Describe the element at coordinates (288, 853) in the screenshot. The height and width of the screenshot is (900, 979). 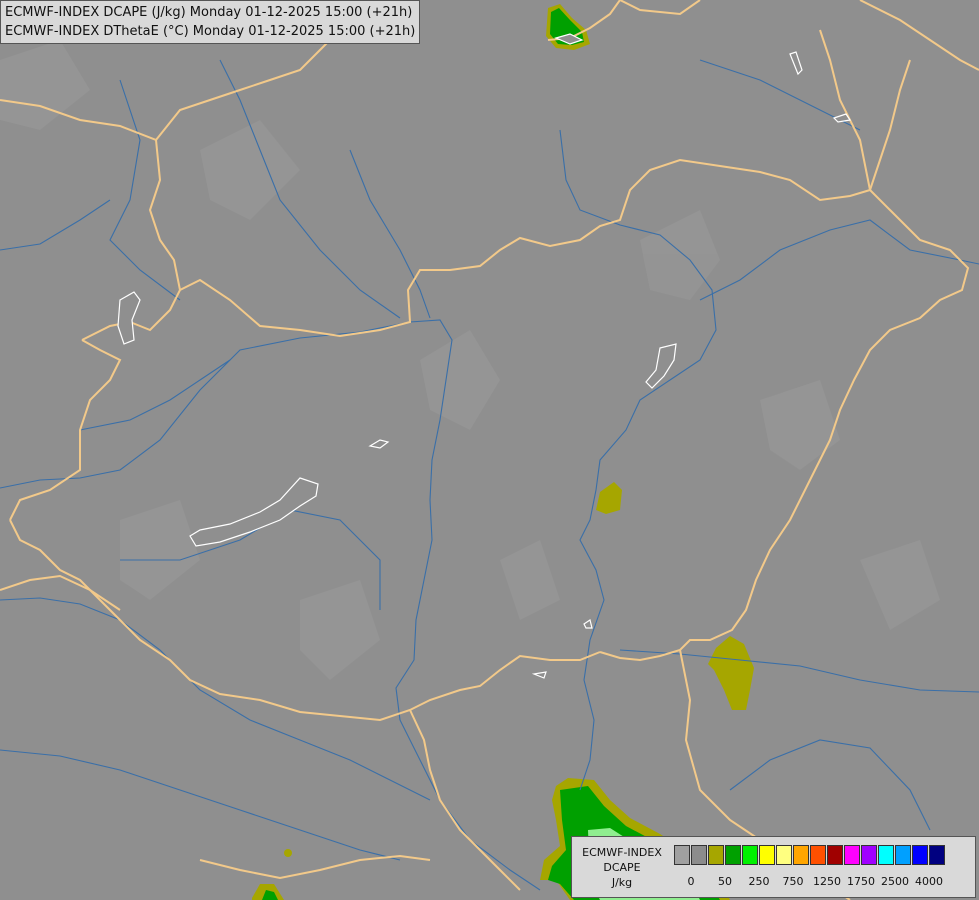
I see `dcape-field-dot` at that location.